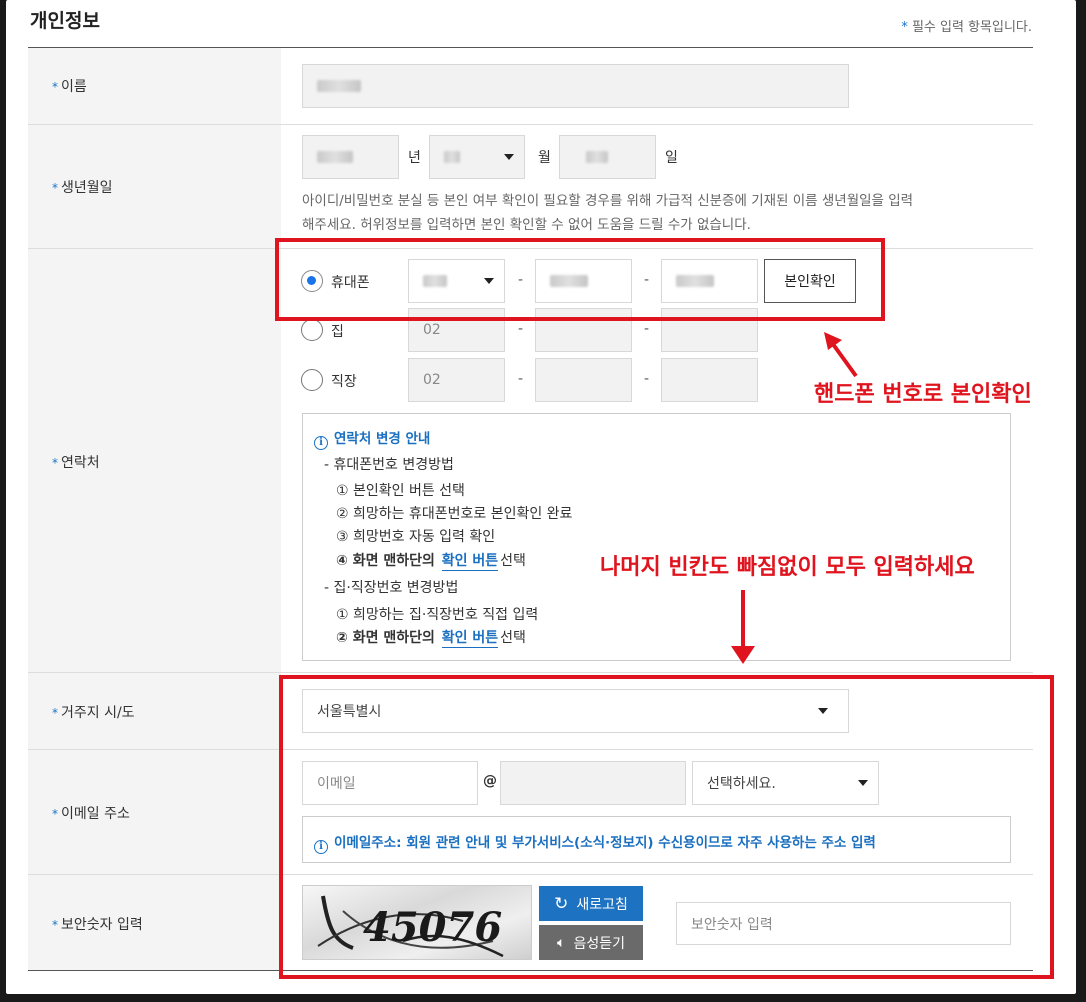 Image resolution: width=1086 pixels, height=1002 pixels. What do you see at coordinates (509, 157) in the screenshot?
I see `chevron-down-icon` at bounding box center [509, 157].